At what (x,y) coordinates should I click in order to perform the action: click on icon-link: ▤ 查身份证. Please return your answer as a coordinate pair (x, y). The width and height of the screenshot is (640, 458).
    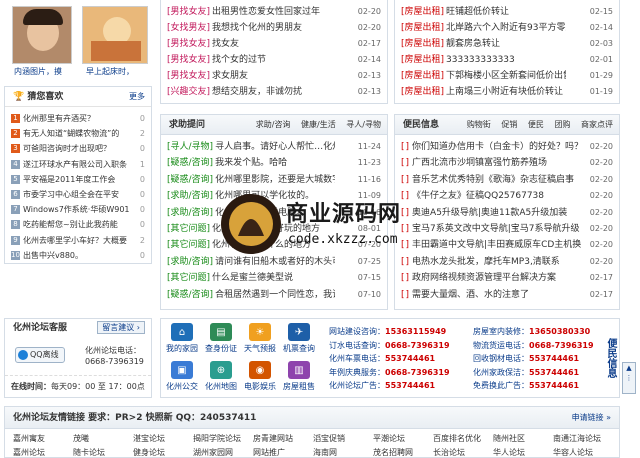
    Looking at the image, I should click on (221, 338).